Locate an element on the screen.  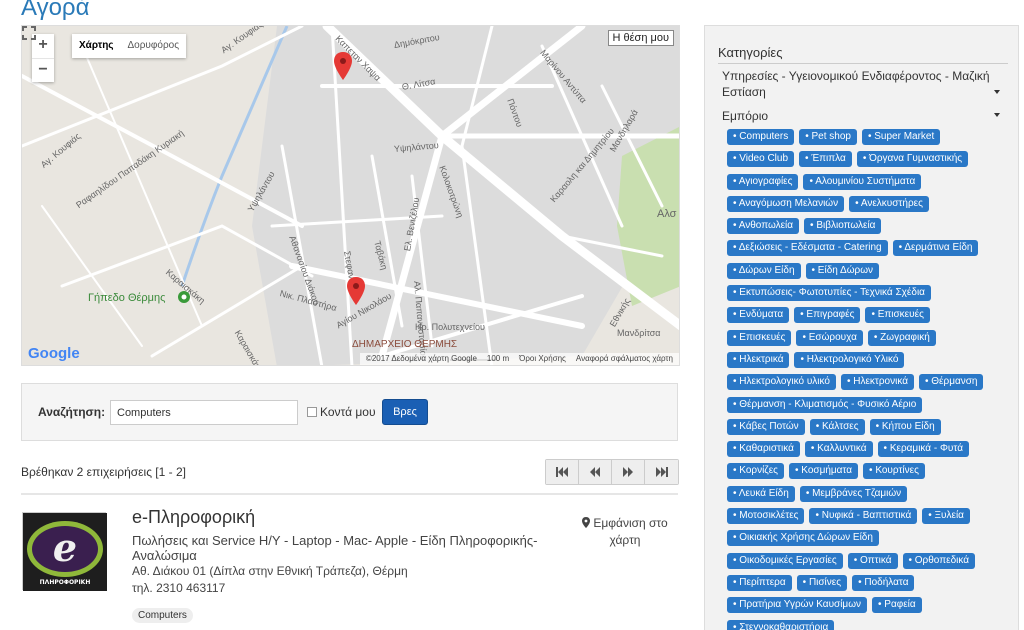
subcategory-tag: Video Club is located at coordinates (761, 159).